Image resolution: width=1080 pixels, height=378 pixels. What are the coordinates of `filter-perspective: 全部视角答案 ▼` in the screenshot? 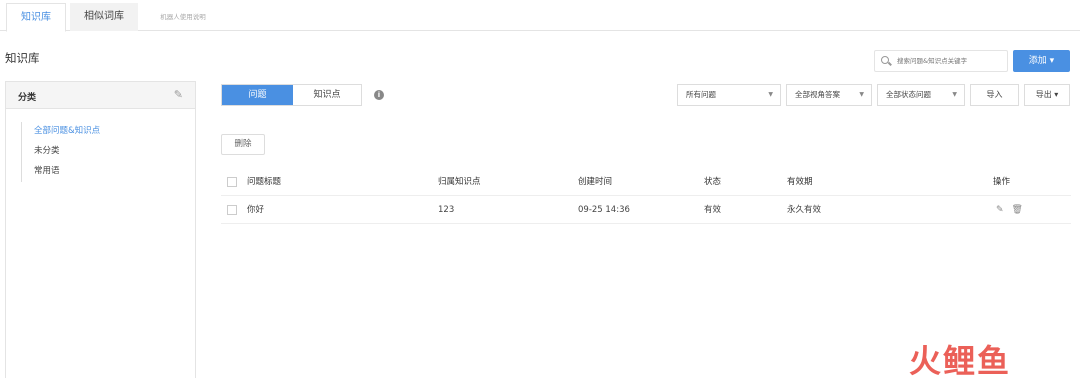 It's located at (829, 95).